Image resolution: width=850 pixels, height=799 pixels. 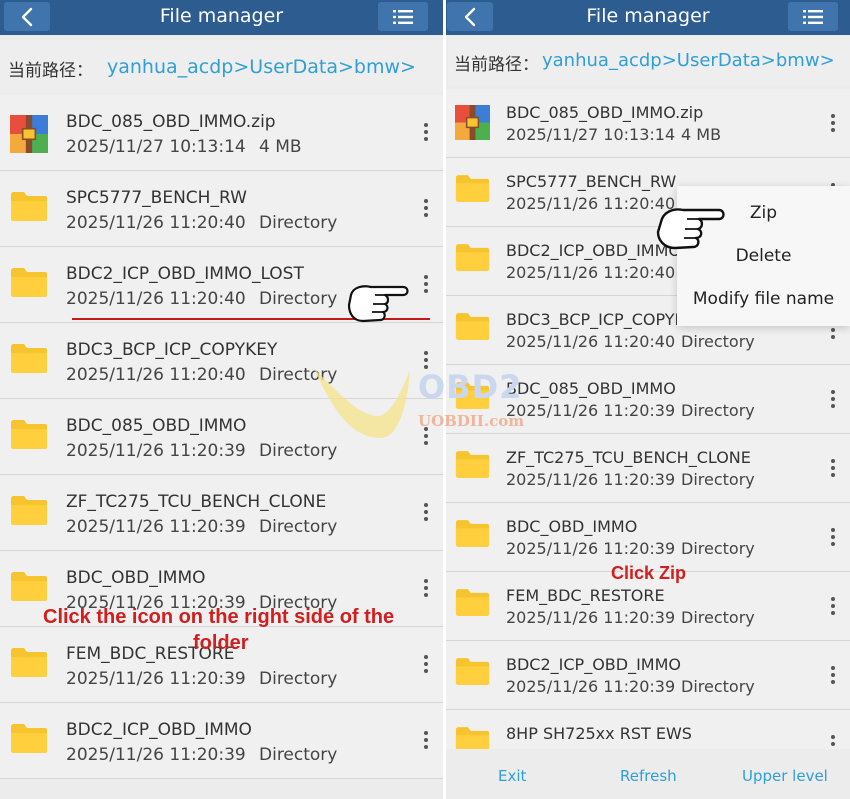 I want to click on file-name: 8HP SH725xx RST EWS, so click(x=599, y=733).